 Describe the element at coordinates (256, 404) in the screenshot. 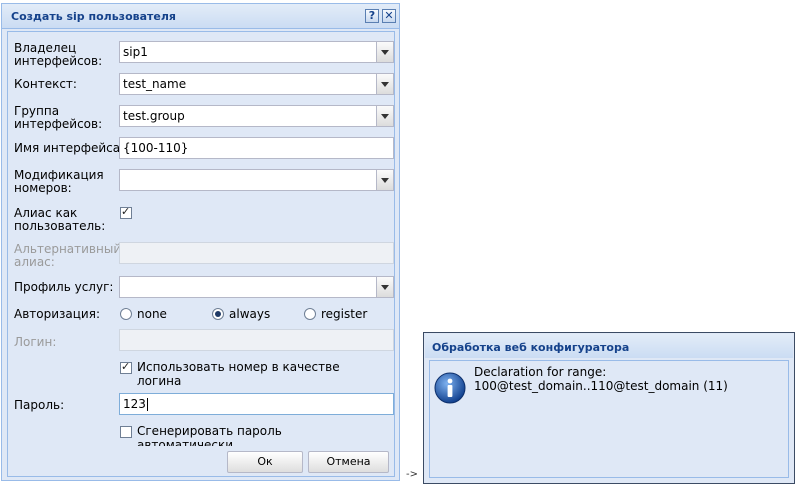

I see `password-input: 123` at that location.